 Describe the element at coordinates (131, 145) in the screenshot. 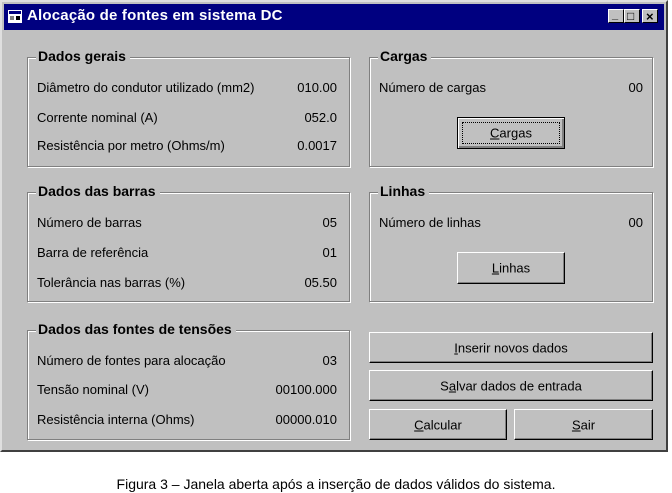

I see `resistencia-metro-label: Resistência por metro (Ohms/m)` at that location.